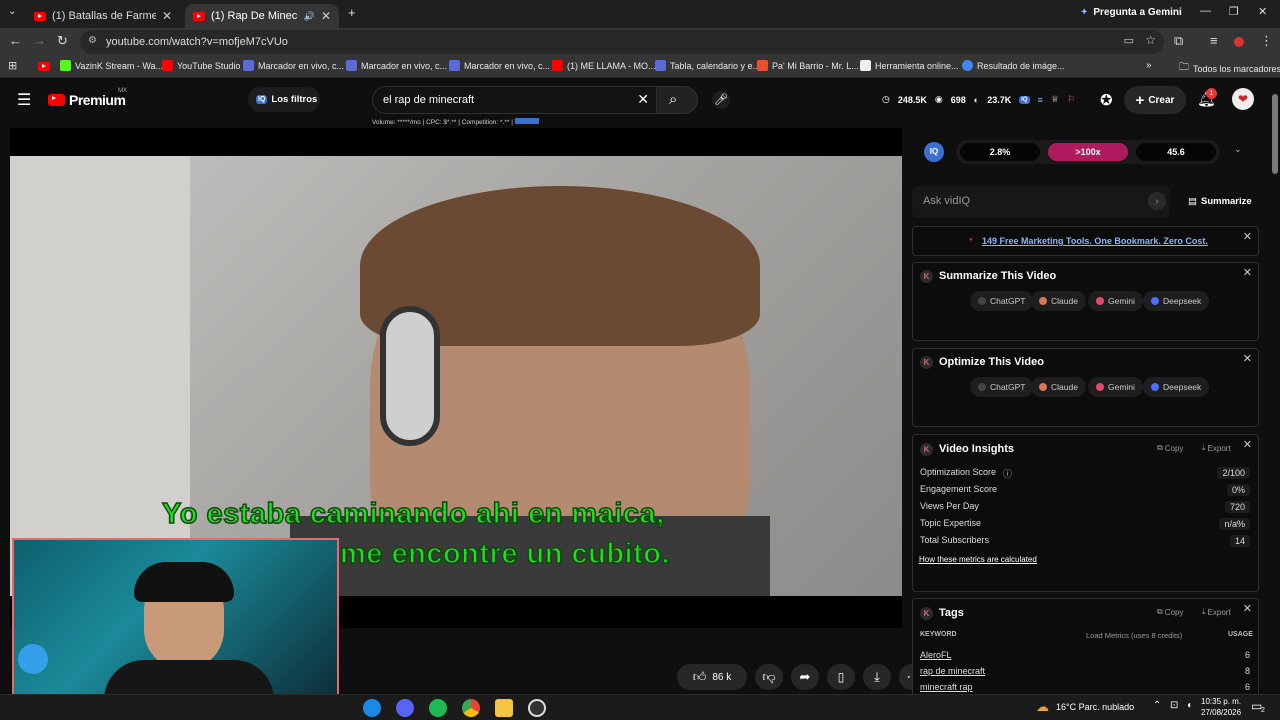 The width and height of the screenshot is (1280, 720). What do you see at coordinates (1041, 202) in the screenshot?
I see `ask-vidiq-input: Ask vidIQ ›` at bounding box center [1041, 202].